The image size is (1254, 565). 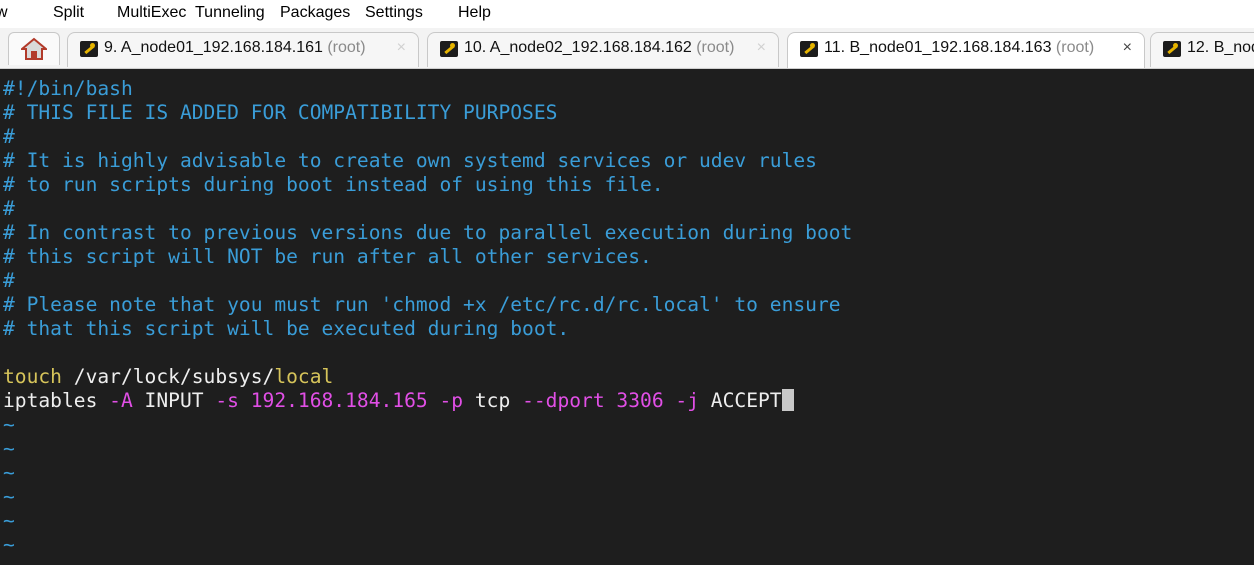 What do you see at coordinates (474, 13) in the screenshot?
I see `menu-help: Help` at bounding box center [474, 13].